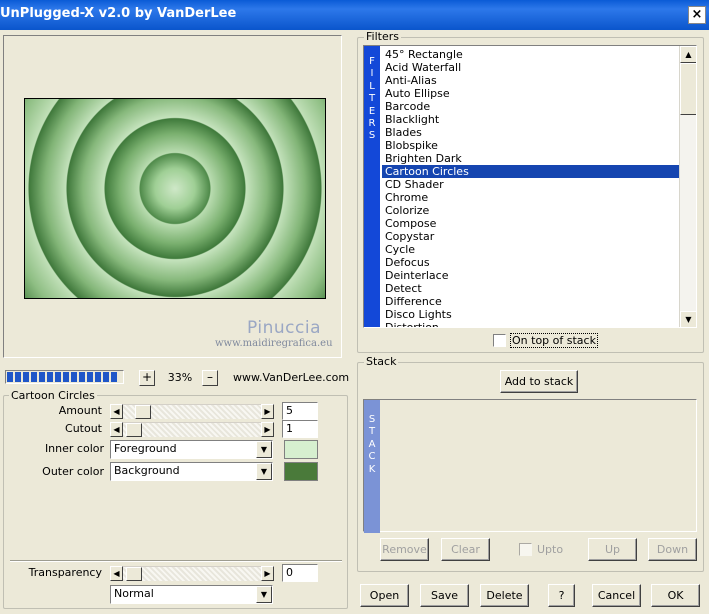 This screenshot has height=614, width=709. What do you see at coordinates (134, 593) in the screenshot?
I see `blend-mode-value: Normal` at bounding box center [134, 593].